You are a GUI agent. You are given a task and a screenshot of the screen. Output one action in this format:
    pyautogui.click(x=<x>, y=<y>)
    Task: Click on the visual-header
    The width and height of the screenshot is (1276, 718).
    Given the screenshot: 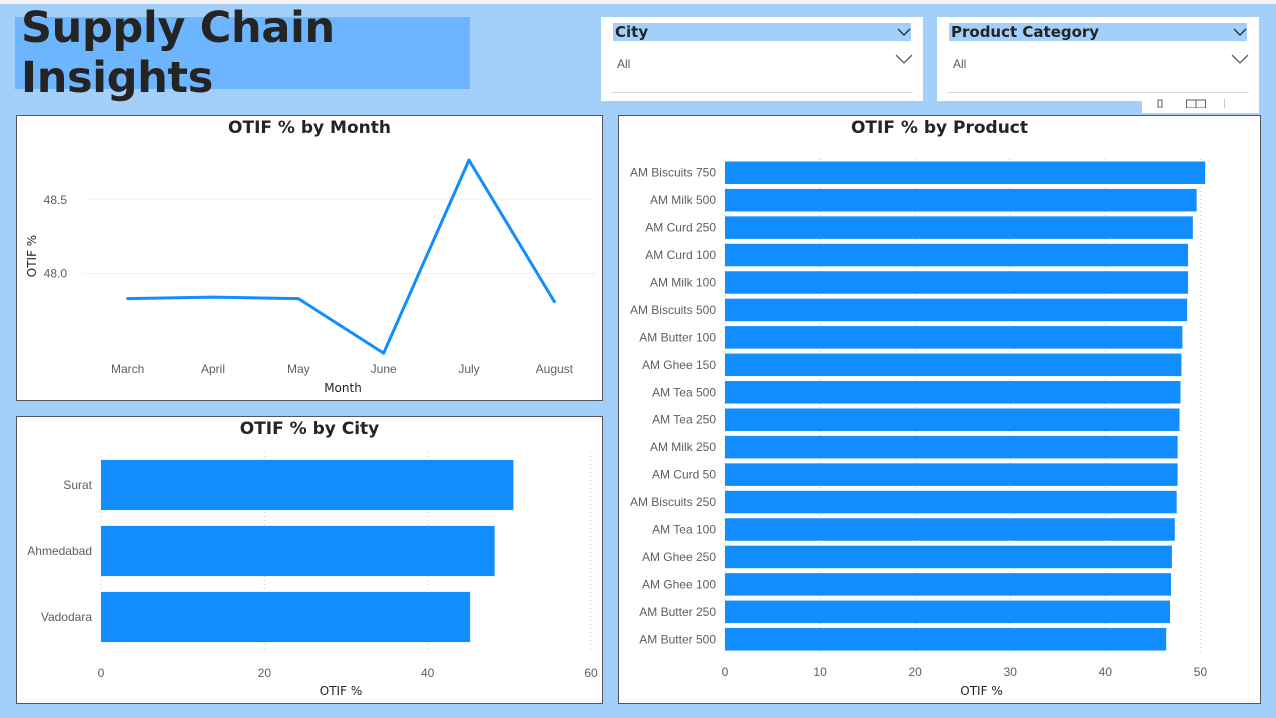 What is the action you would take?
    pyautogui.click(x=1200, y=104)
    